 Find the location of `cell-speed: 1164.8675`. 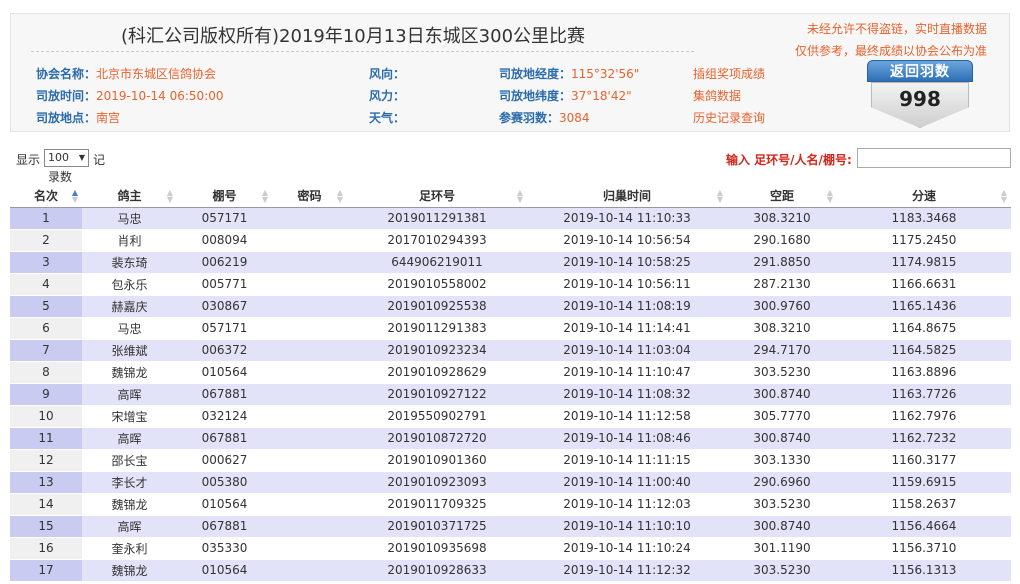

cell-speed: 1164.8675 is located at coordinates (924, 328).